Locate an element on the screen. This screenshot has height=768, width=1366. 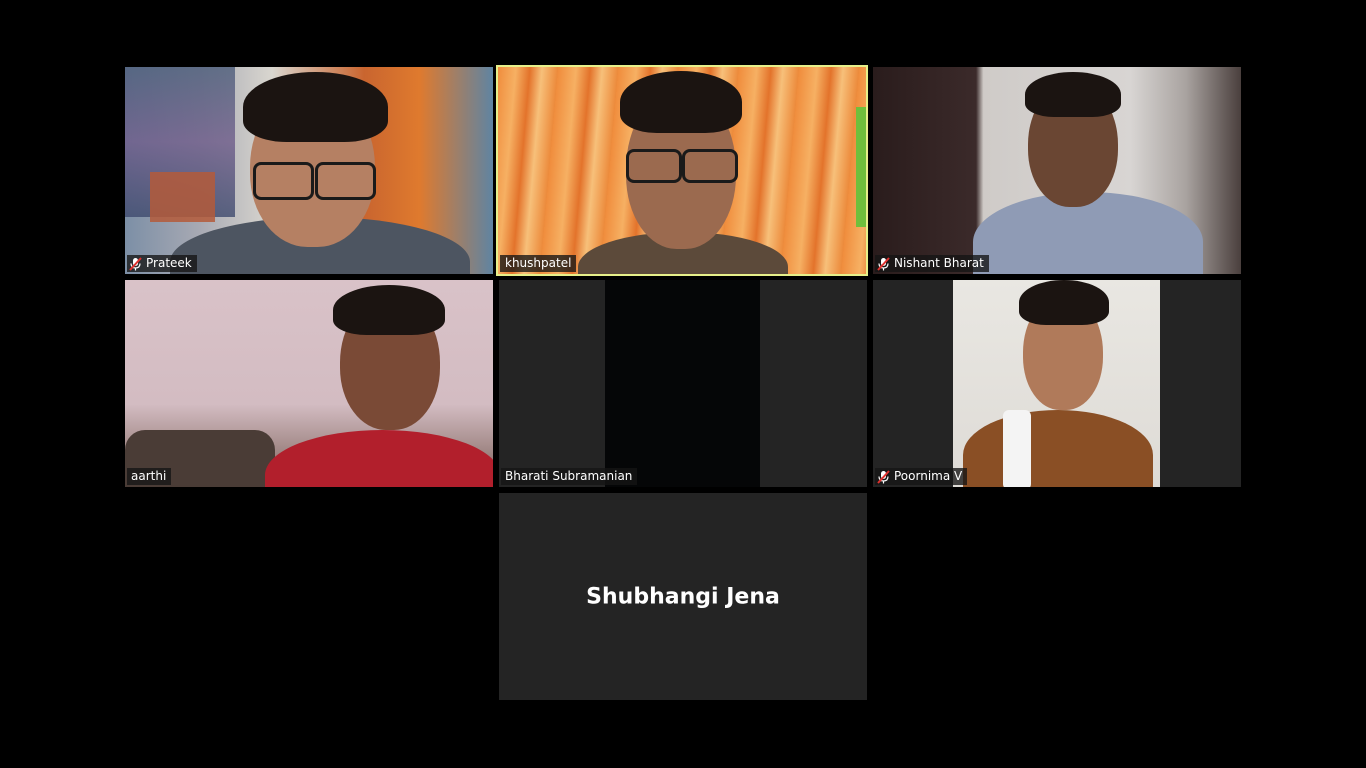
participant-name: Nishant Bharat is located at coordinates (939, 263).